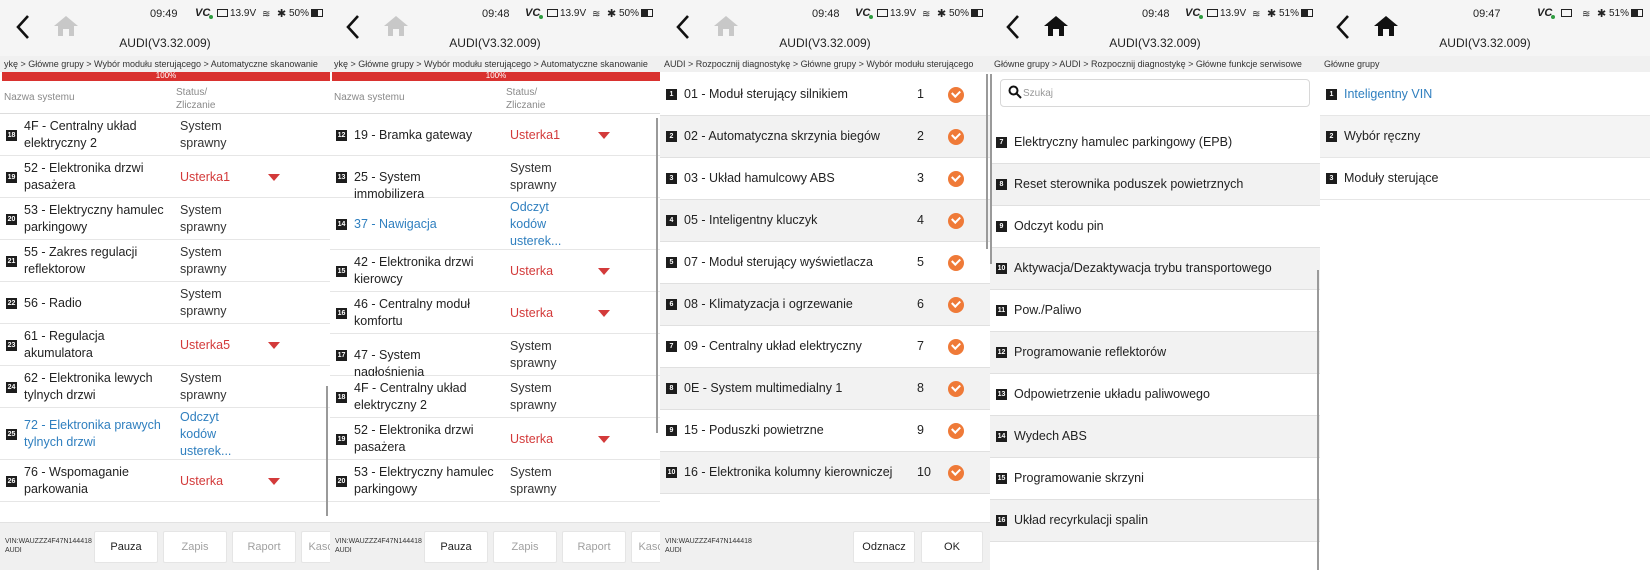  What do you see at coordinates (1155, 437) in the screenshot?
I see `service-function-item: 14 Wydech ABS` at bounding box center [1155, 437].